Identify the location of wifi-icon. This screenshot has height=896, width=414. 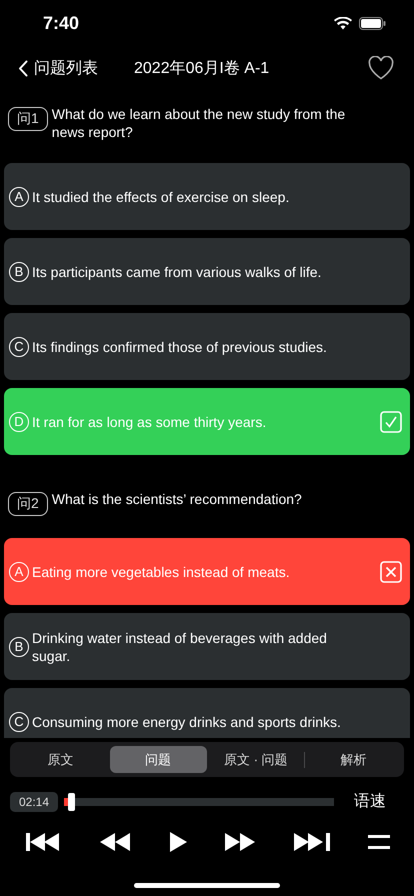
(343, 23).